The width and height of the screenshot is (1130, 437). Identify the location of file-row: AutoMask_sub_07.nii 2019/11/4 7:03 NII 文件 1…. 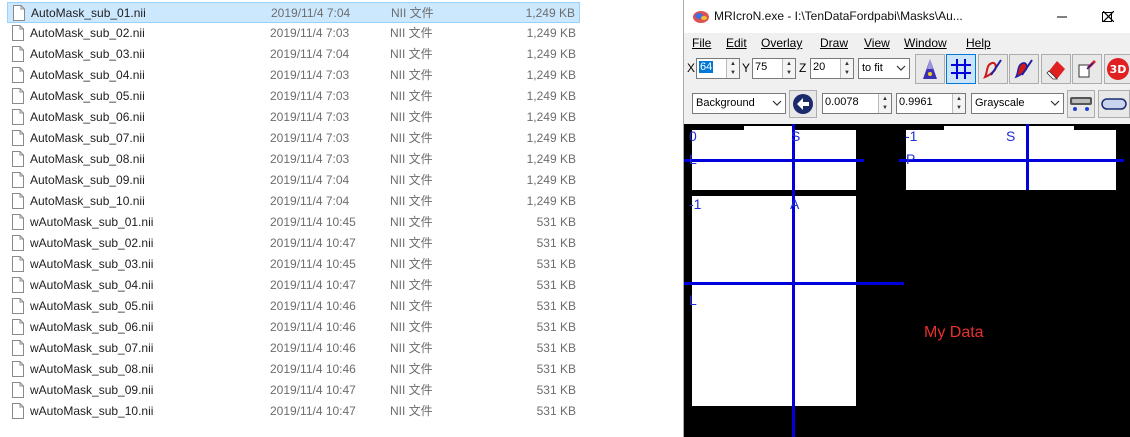
(293, 138).